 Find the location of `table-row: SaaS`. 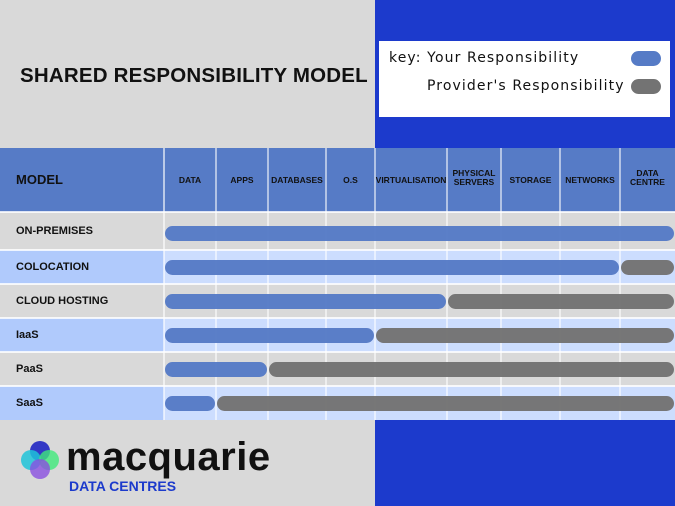

table-row: SaaS is located at coordinates (337, 403).